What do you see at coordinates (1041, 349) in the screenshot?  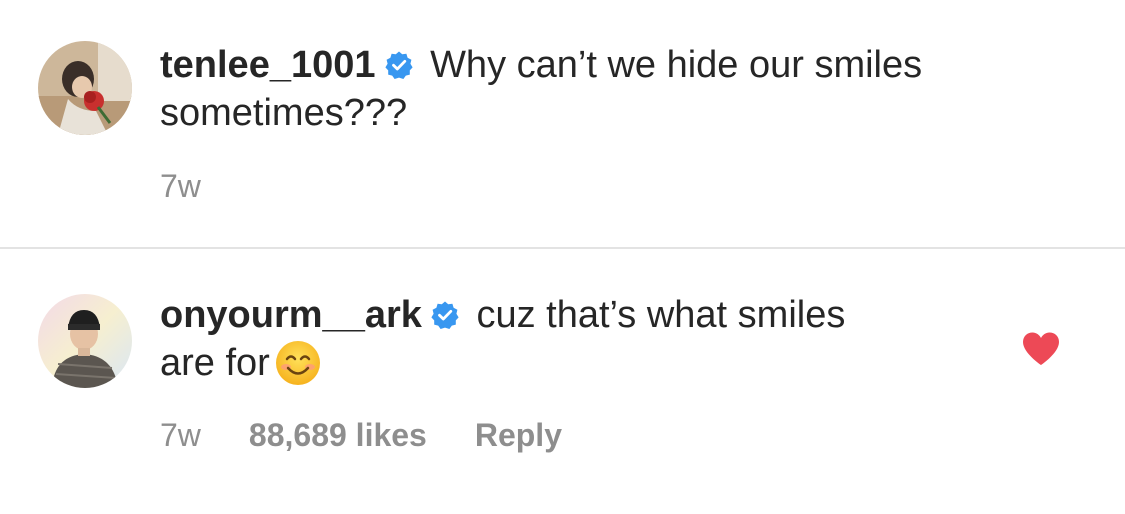 I see `like-heart-icon` at bounding box center [1041, 349].